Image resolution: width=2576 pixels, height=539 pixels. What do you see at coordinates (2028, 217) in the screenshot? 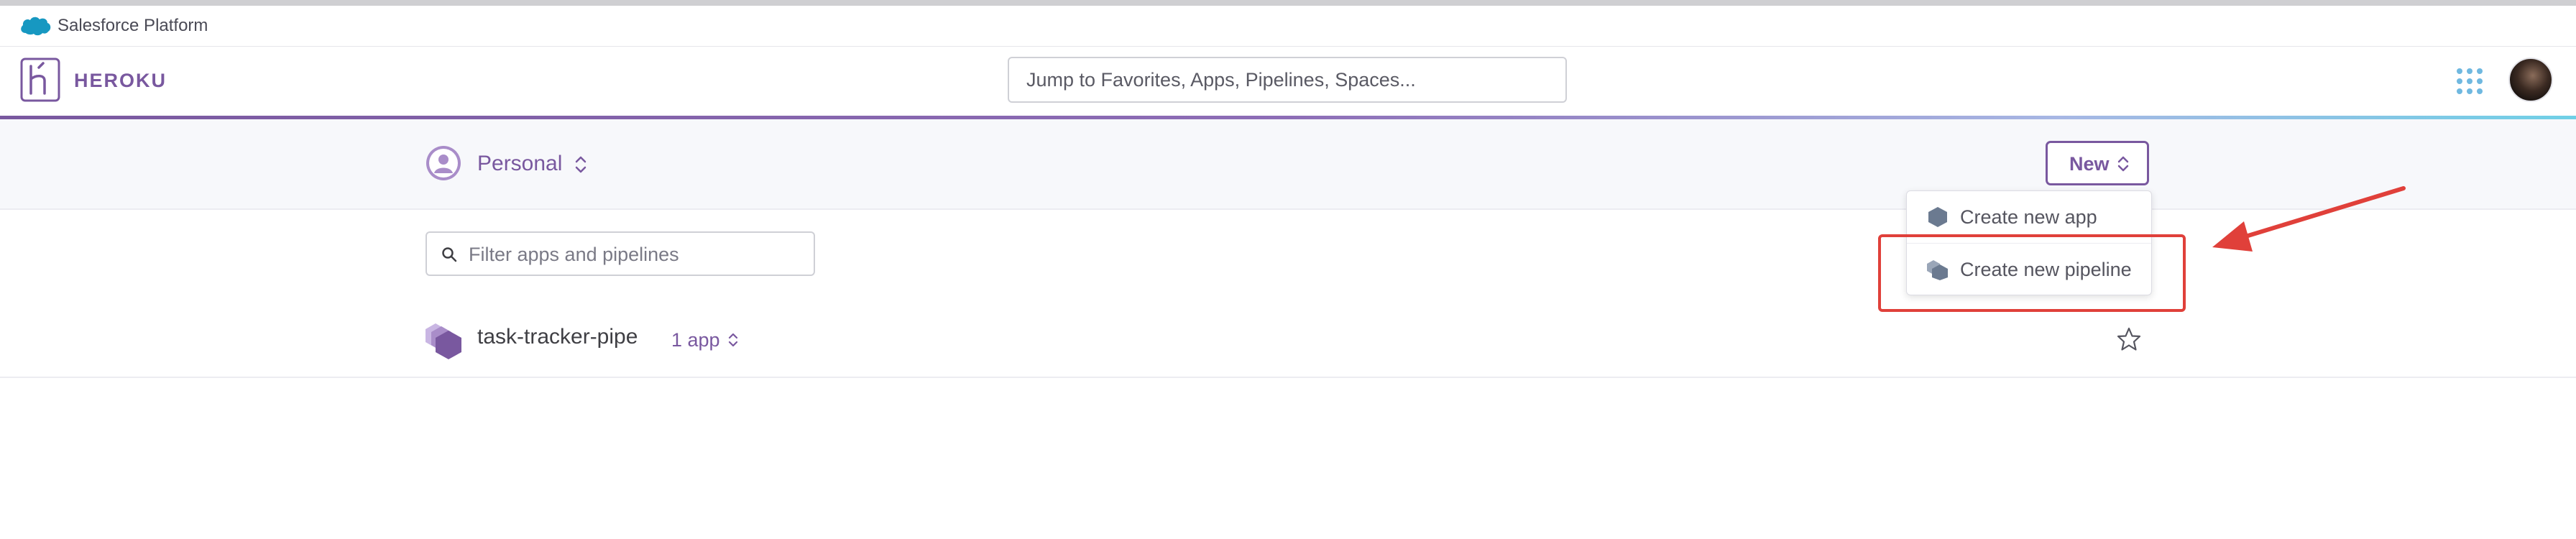
I see `menu-item-label: Create new app` at bounding box center [2028, 217].